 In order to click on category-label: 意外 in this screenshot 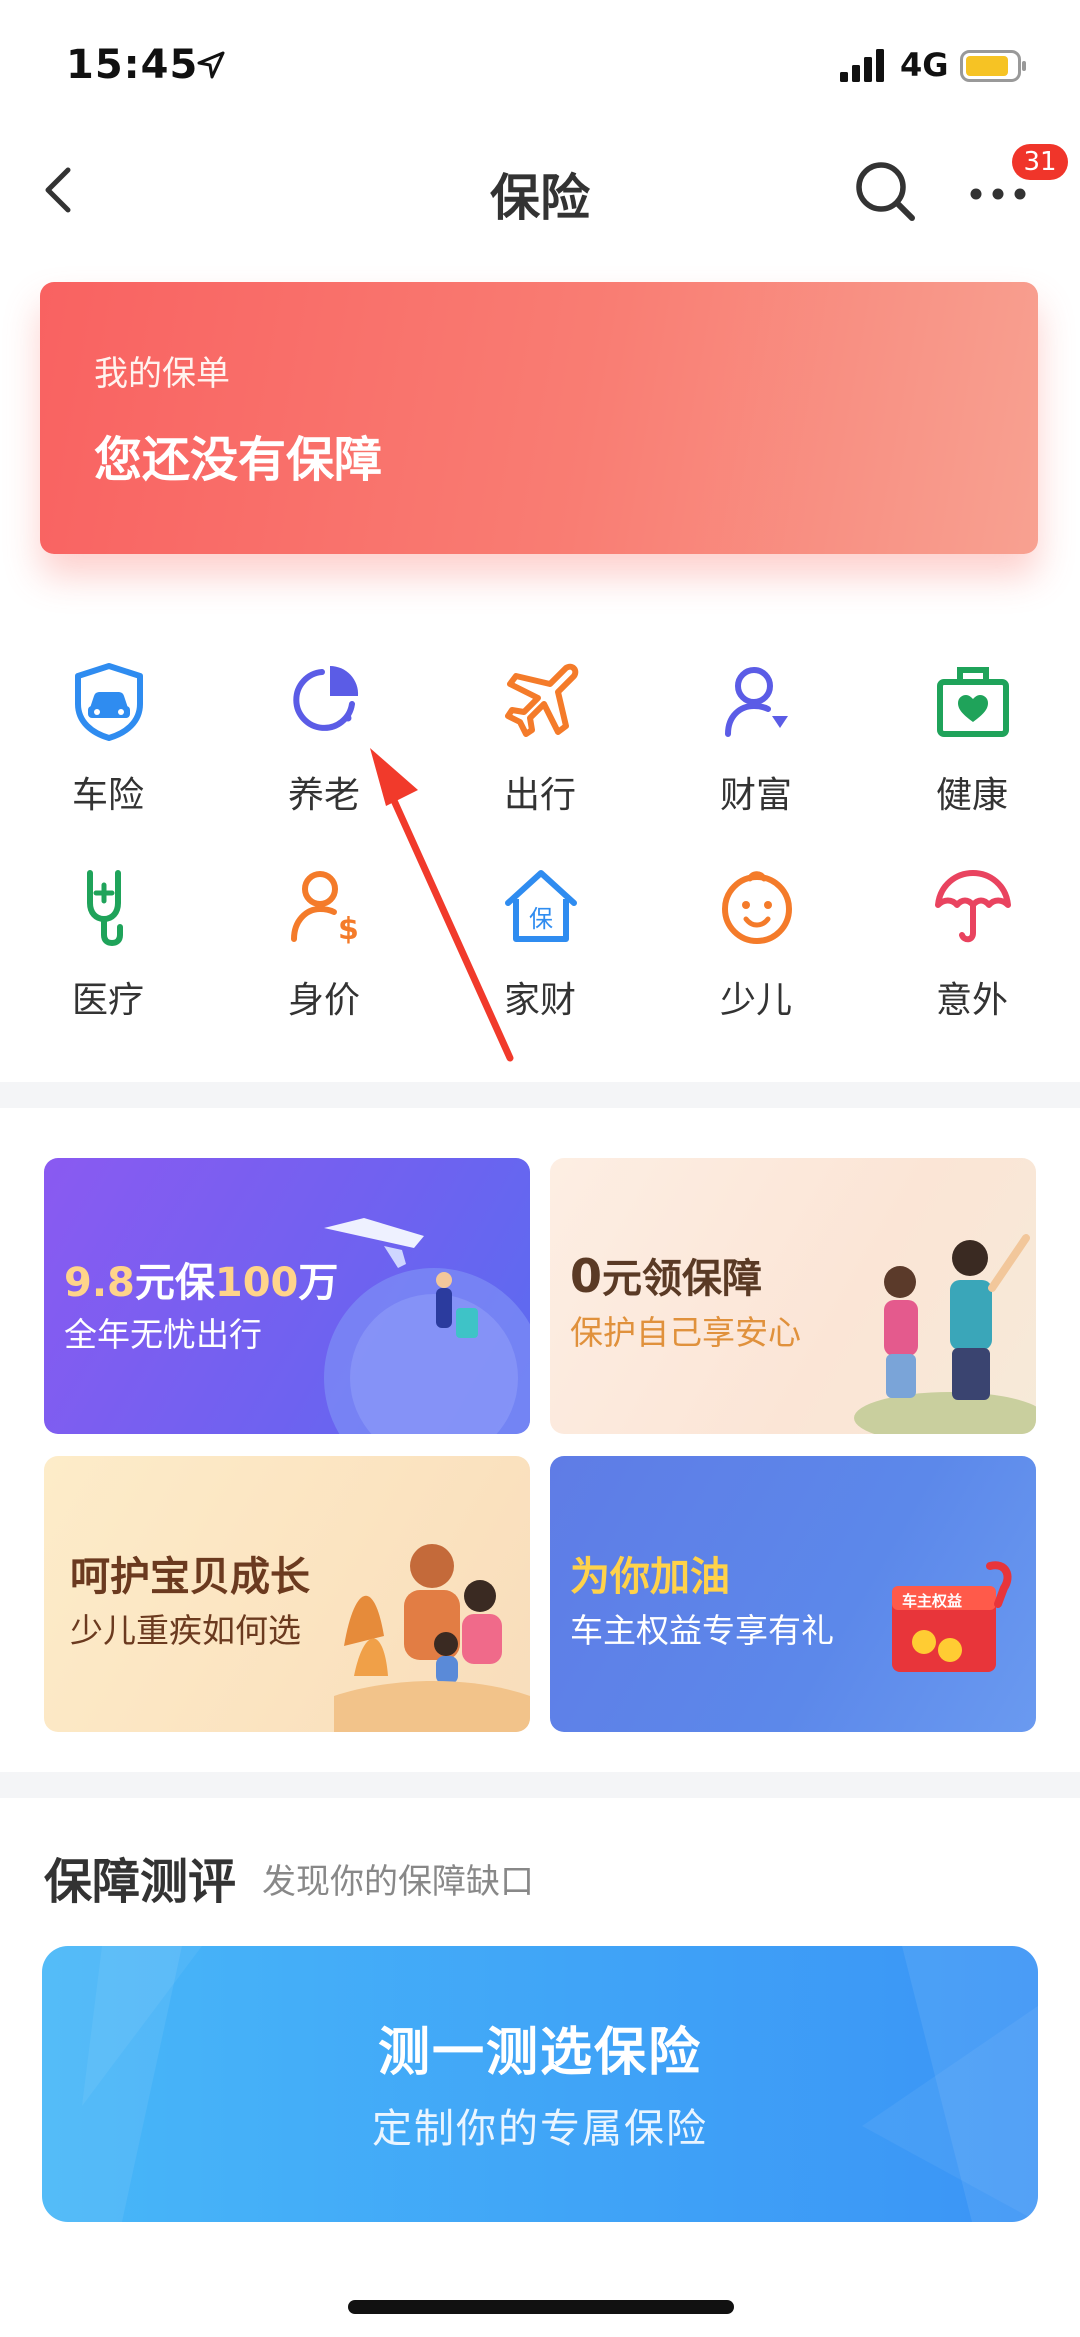, I will do `click(971, 1000)`.